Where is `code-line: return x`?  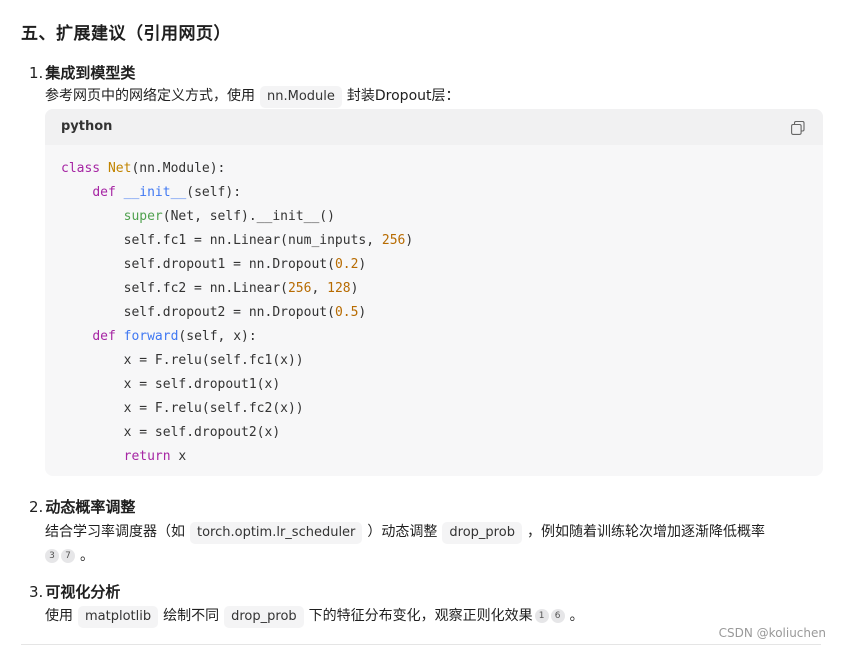 code-line: return x is located at coordinates (155, 456).